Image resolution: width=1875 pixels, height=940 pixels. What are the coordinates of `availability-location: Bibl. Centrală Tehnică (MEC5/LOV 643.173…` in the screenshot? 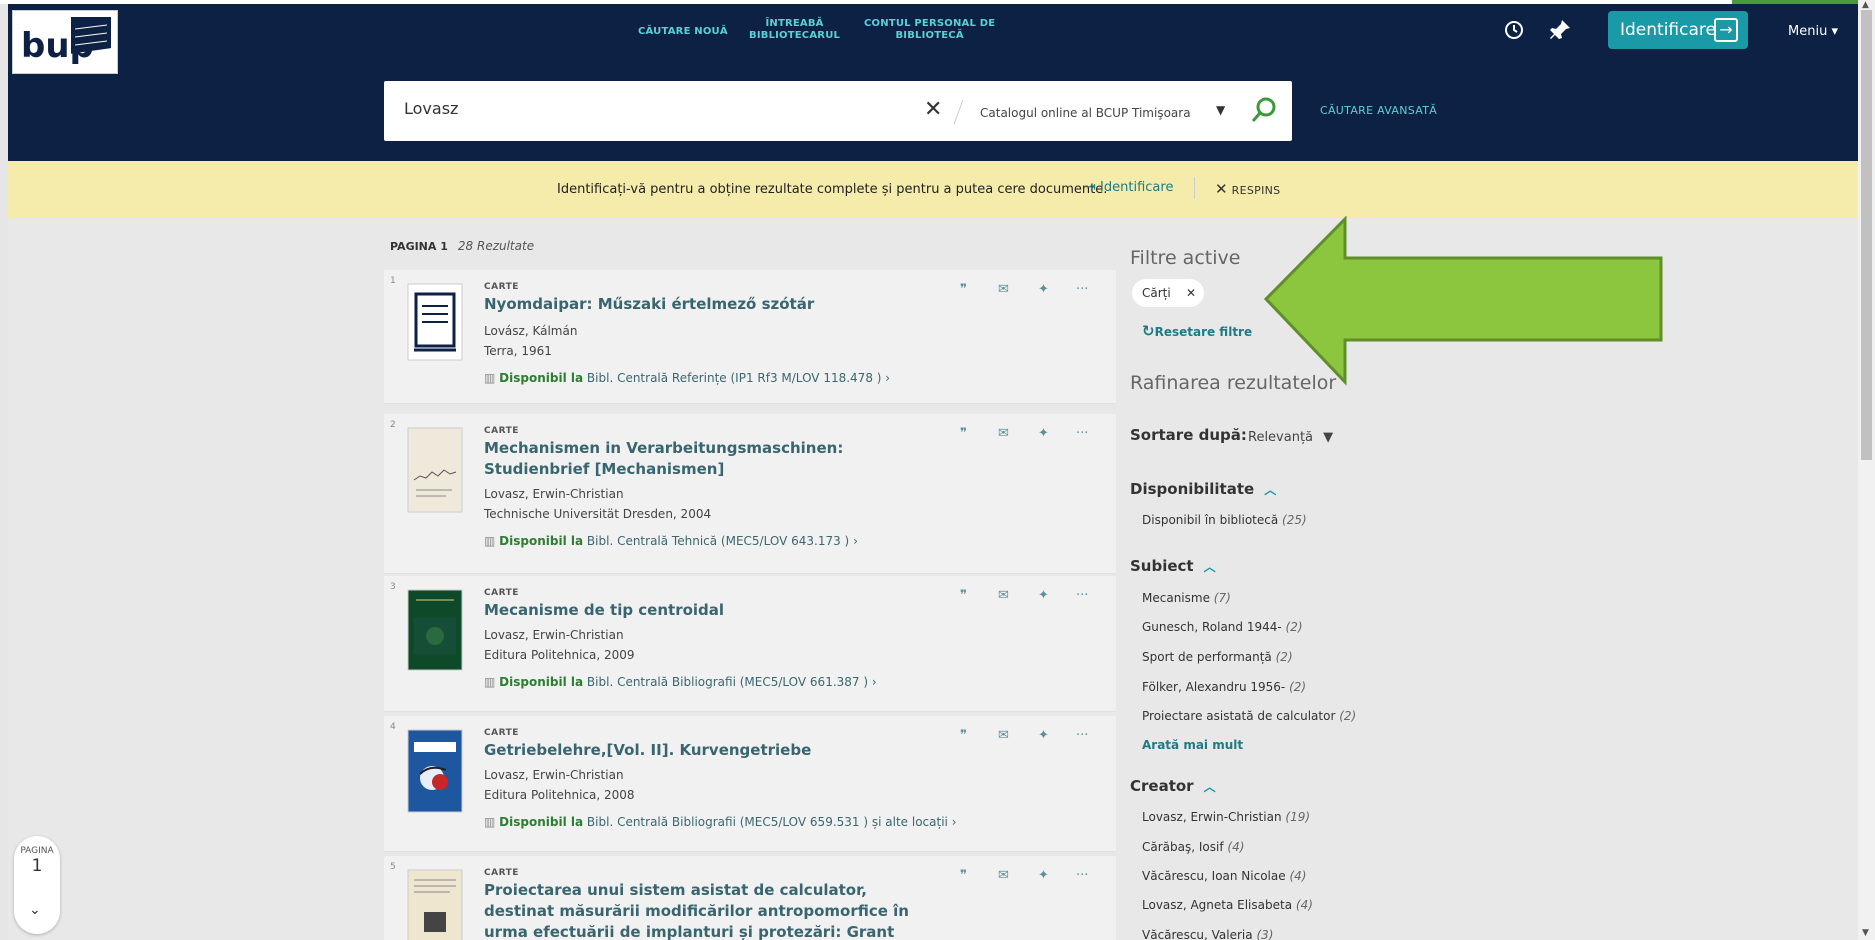 It's located at (718, 541).